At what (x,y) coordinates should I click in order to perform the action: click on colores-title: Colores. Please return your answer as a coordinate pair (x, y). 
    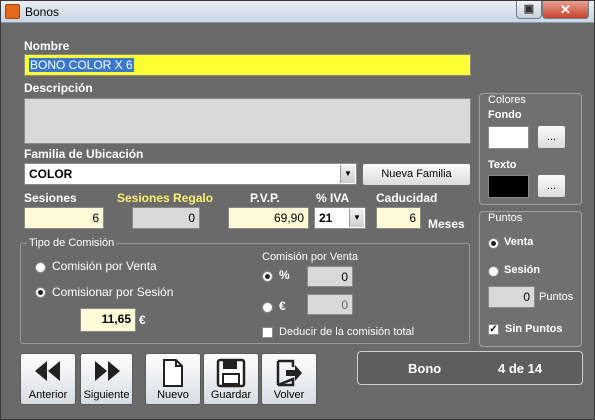
    Looking at the image, I should click on (507, 100).